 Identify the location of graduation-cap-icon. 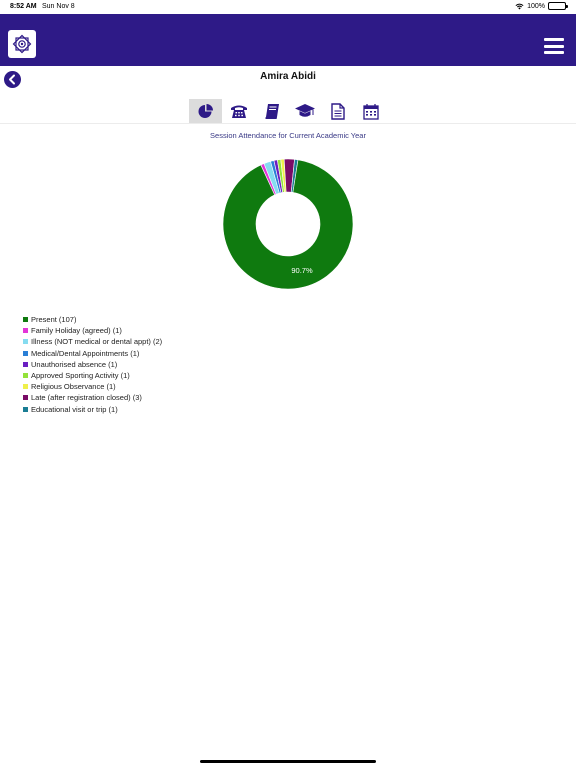
(304, 110).